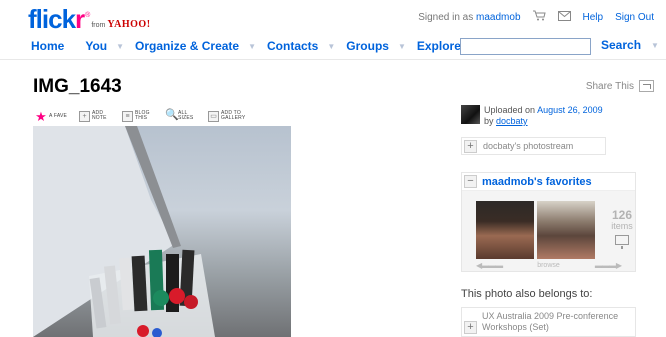  Describe the element at coordinates (381, 46) in the screenshot. I see `nav-groups: Groups ▼` at that location.